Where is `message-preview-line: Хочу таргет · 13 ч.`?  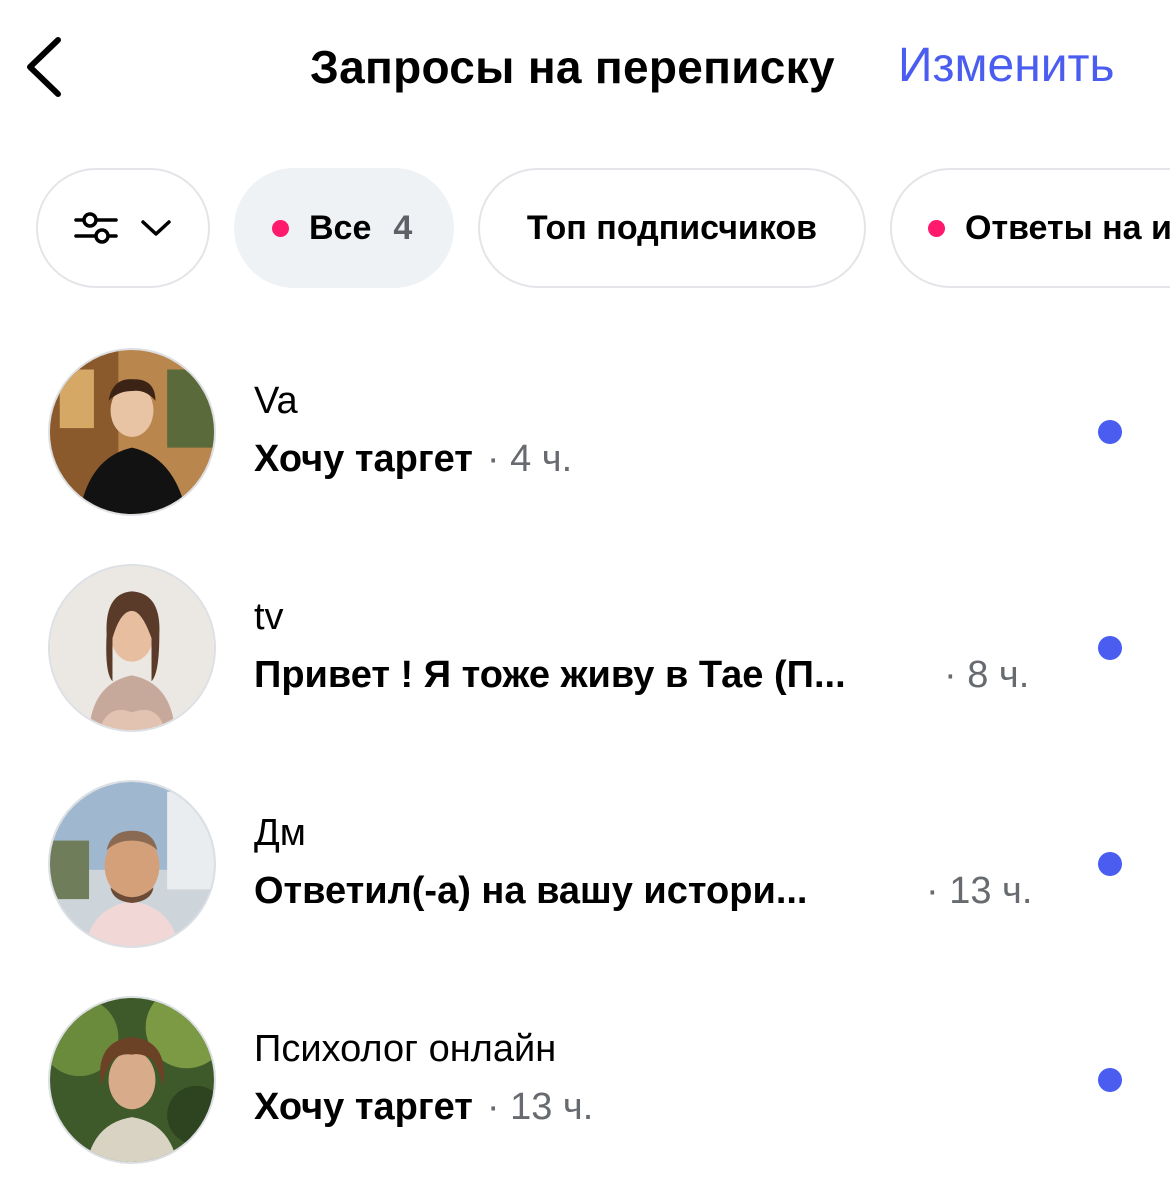 message-preview-line: Хочу таргет · 13 ч. is located at coordinates (423, 1107).